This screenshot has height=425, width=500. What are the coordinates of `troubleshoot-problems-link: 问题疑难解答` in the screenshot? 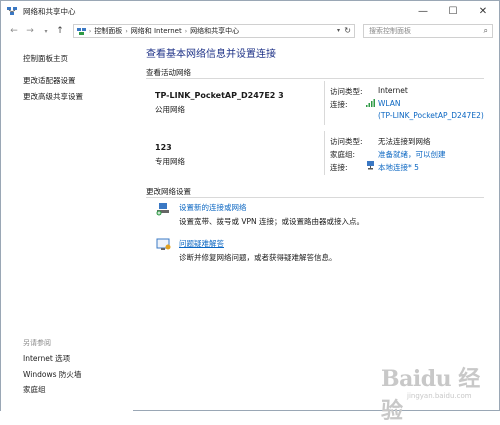 It's located at (201, 243).